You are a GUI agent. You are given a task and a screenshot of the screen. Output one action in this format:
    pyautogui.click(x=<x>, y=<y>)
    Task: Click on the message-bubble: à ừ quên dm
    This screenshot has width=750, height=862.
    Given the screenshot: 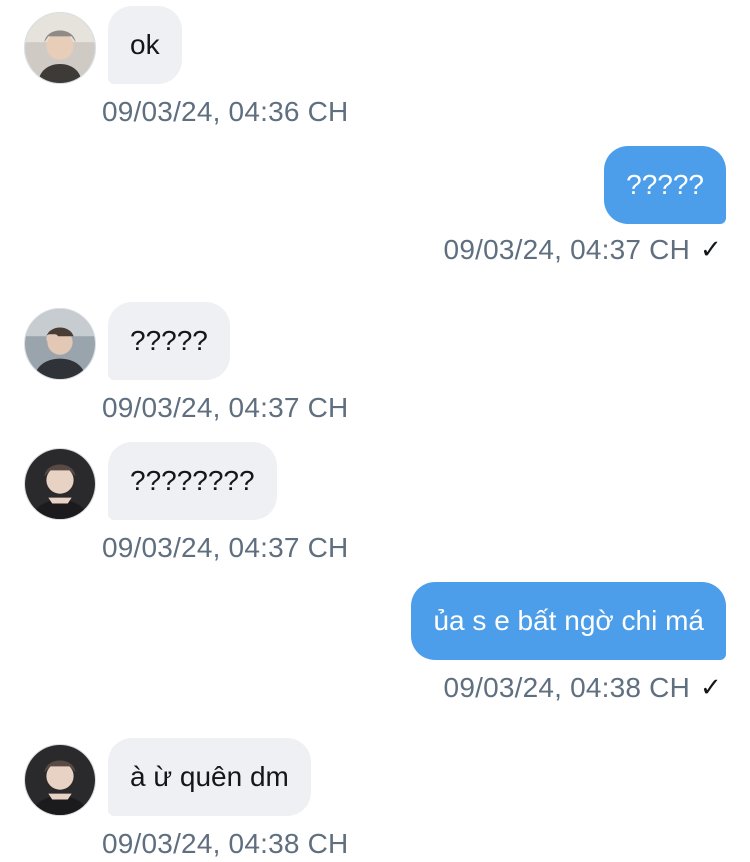 What is the action you would take?
    pyautogui.click(x=209, y=777)
    